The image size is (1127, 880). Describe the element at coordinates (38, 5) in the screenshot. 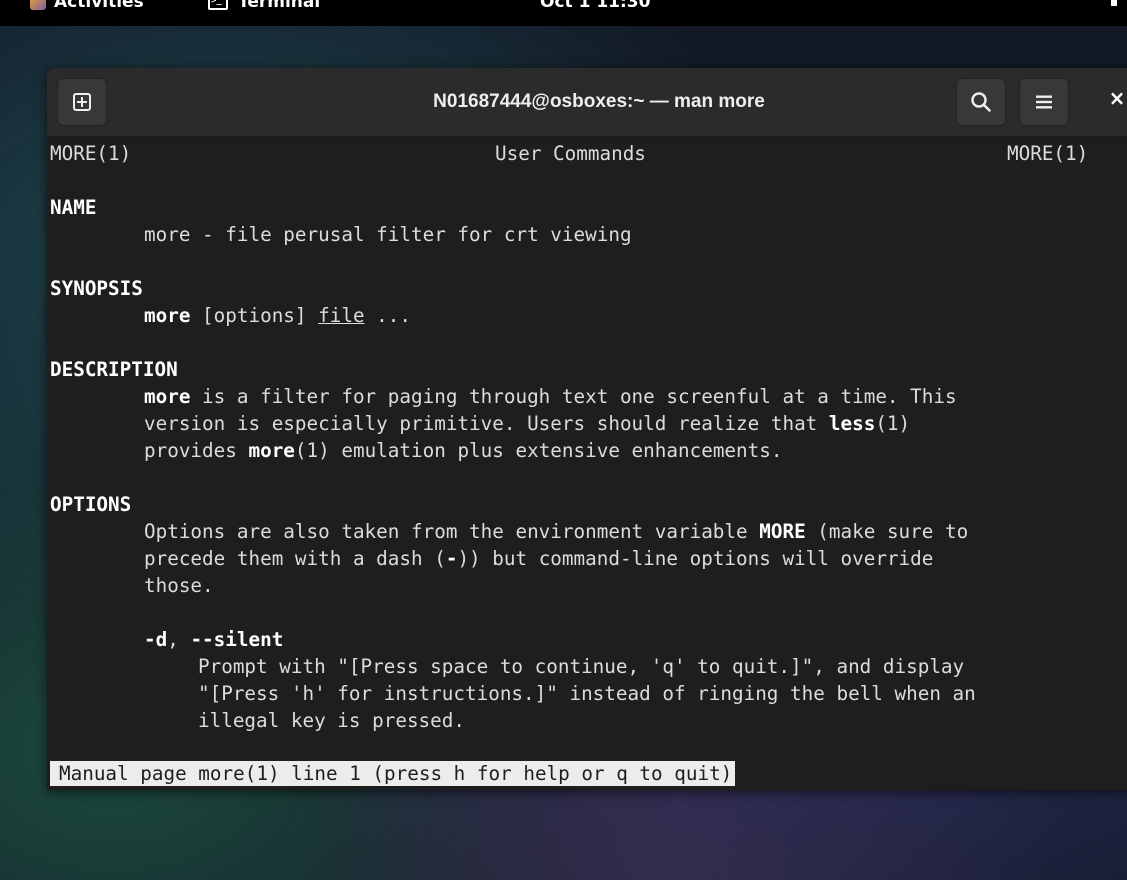

I see `activities-icon` at that location.